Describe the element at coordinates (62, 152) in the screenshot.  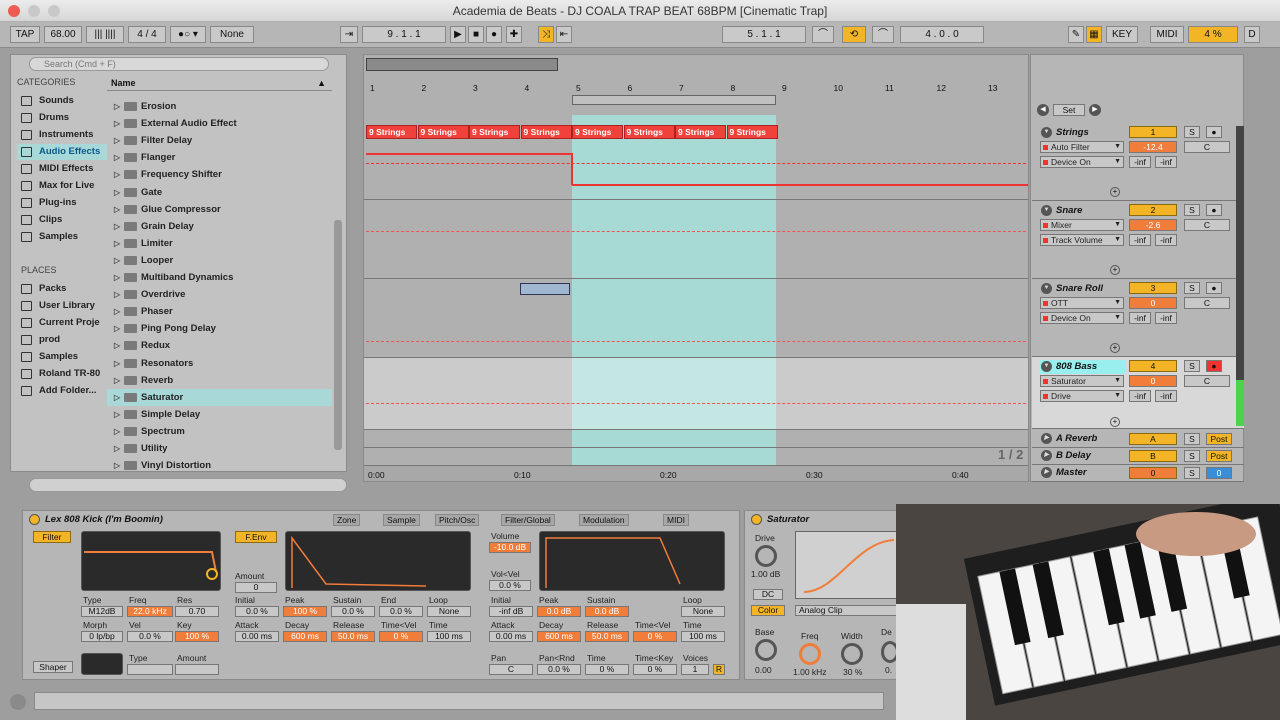
I see `category-audio-effects: Audio Effects` at that location.